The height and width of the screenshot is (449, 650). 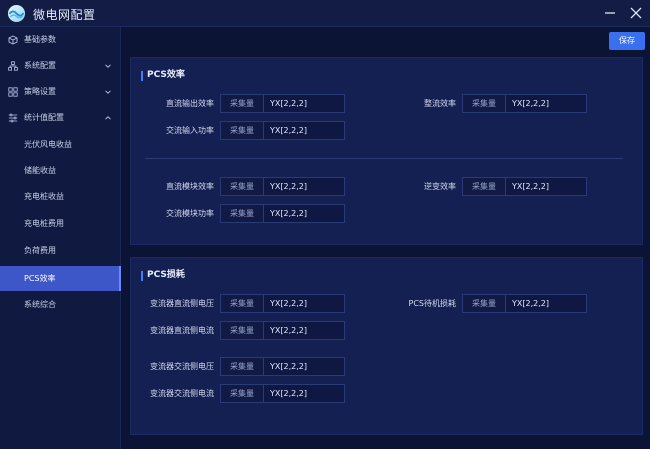 I want to click on sidebar-item-strategy-settings: 策略设置, so click(x=60, y=92).